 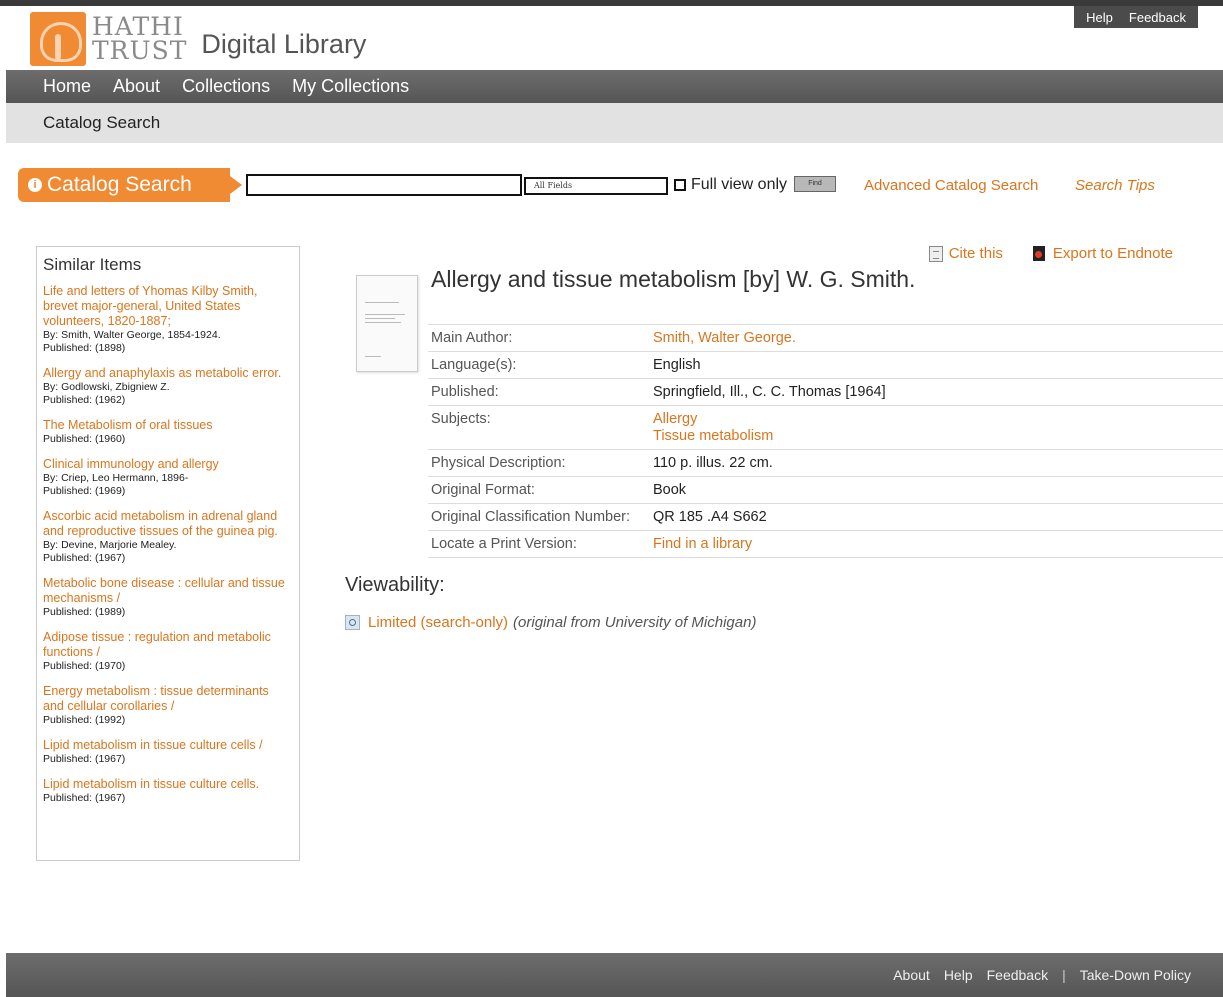 I want to click on language-label: Language(s):, so click(x=539, y=365).